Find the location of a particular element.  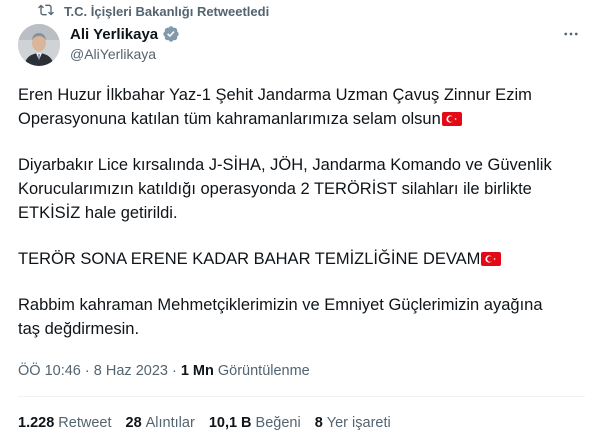

quotes-count: 28 is located at coordinates (133, 423).